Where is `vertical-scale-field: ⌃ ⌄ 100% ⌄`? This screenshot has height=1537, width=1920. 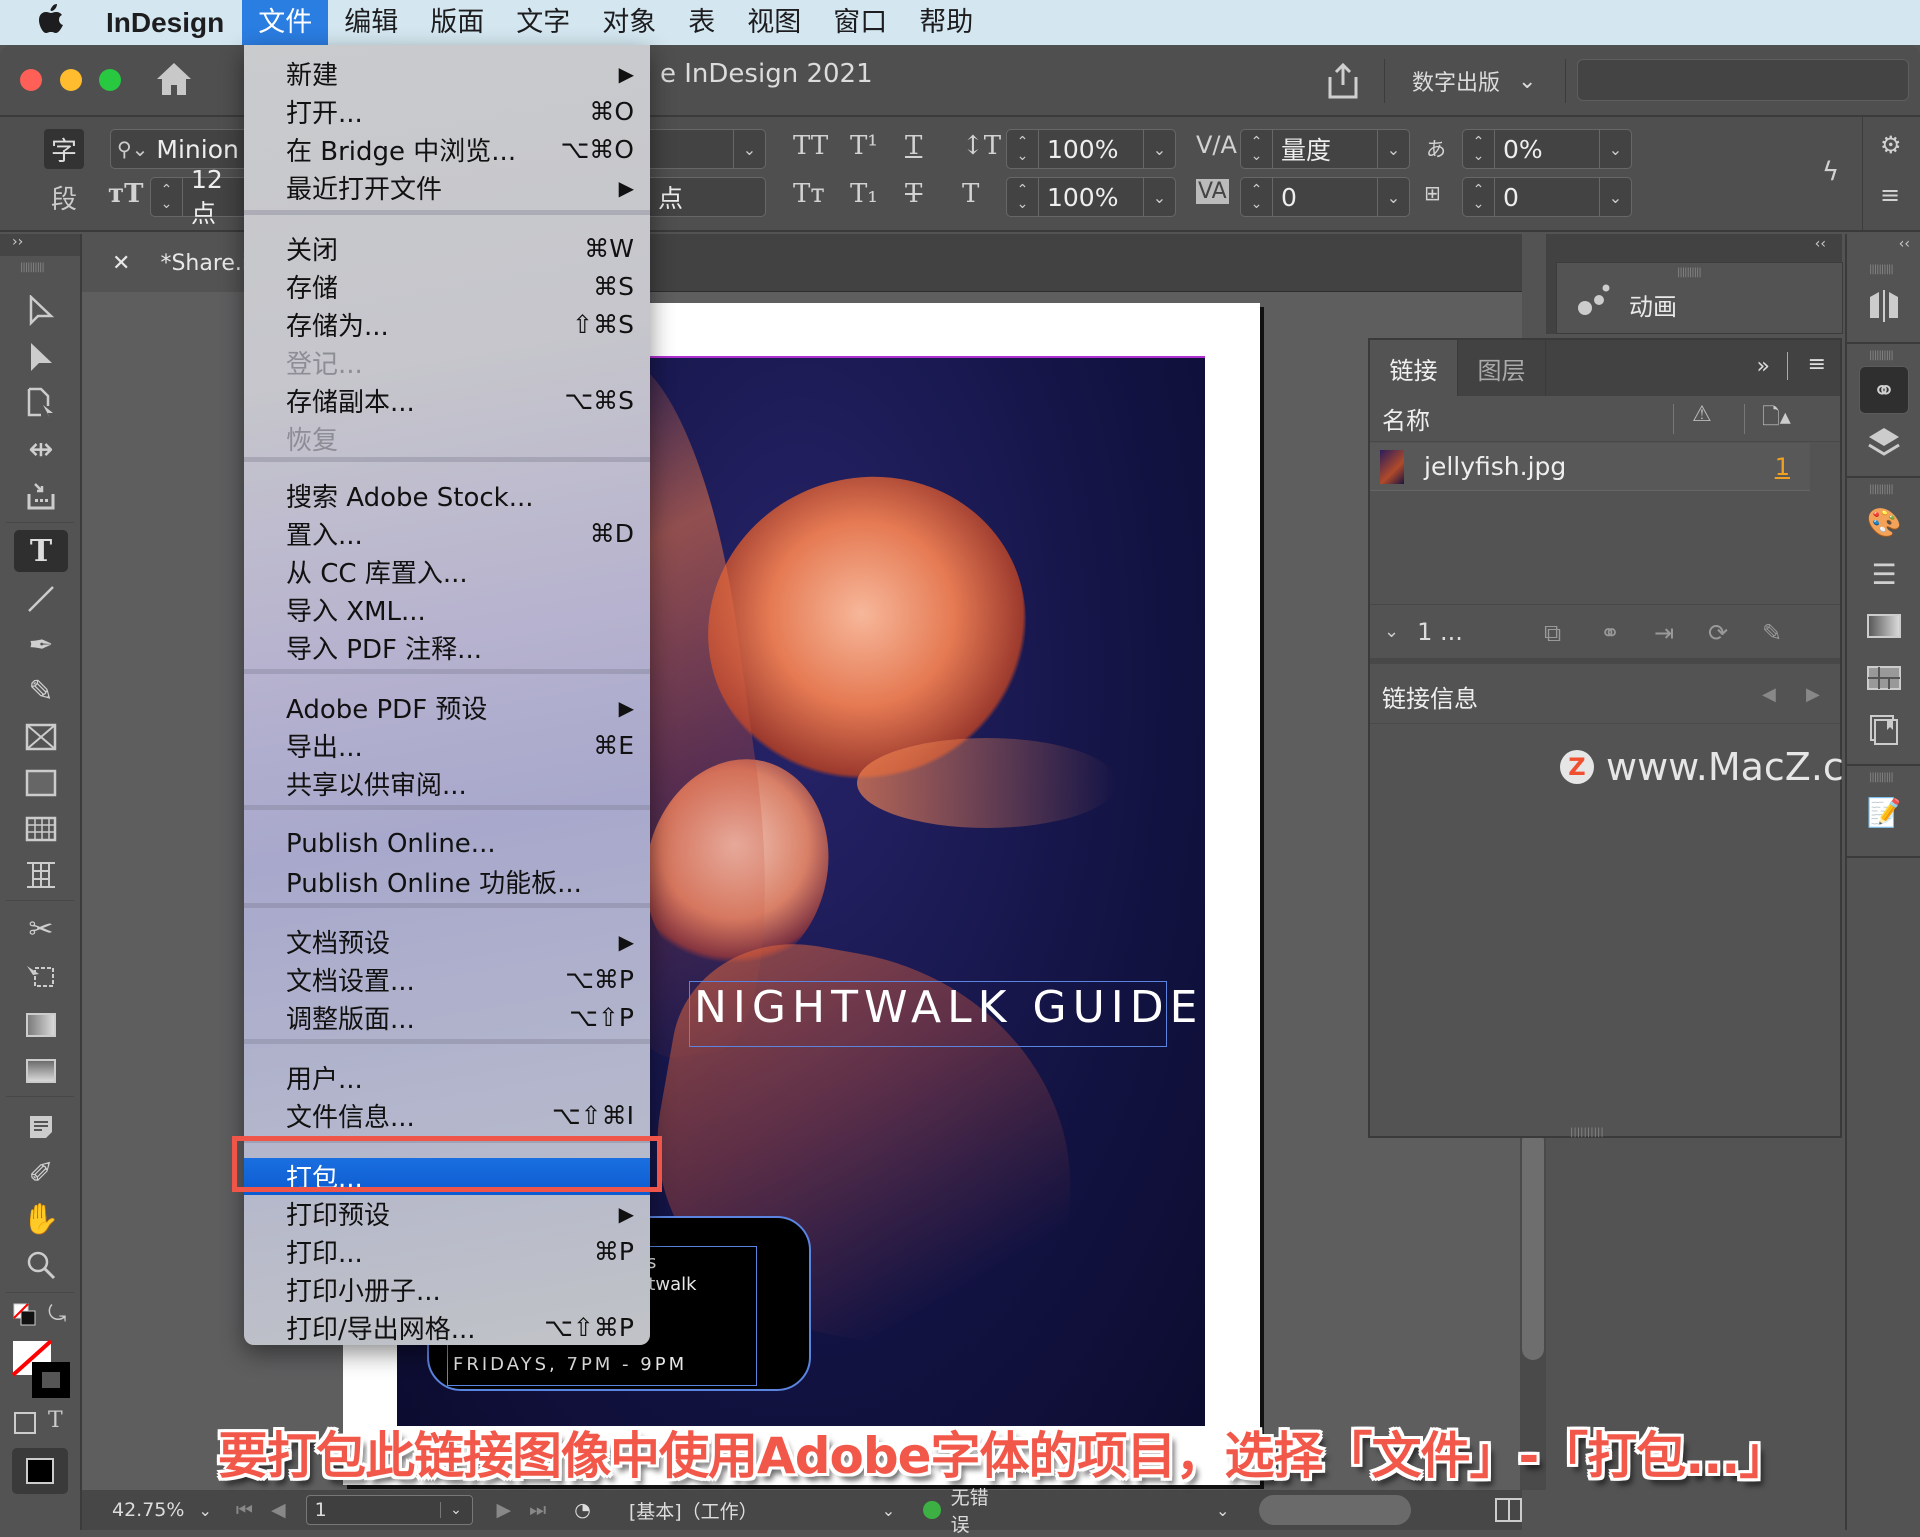 vertical-scale-field: ⌃ ⌄ 100% ⌄ is located at coordinates (1091, 149).